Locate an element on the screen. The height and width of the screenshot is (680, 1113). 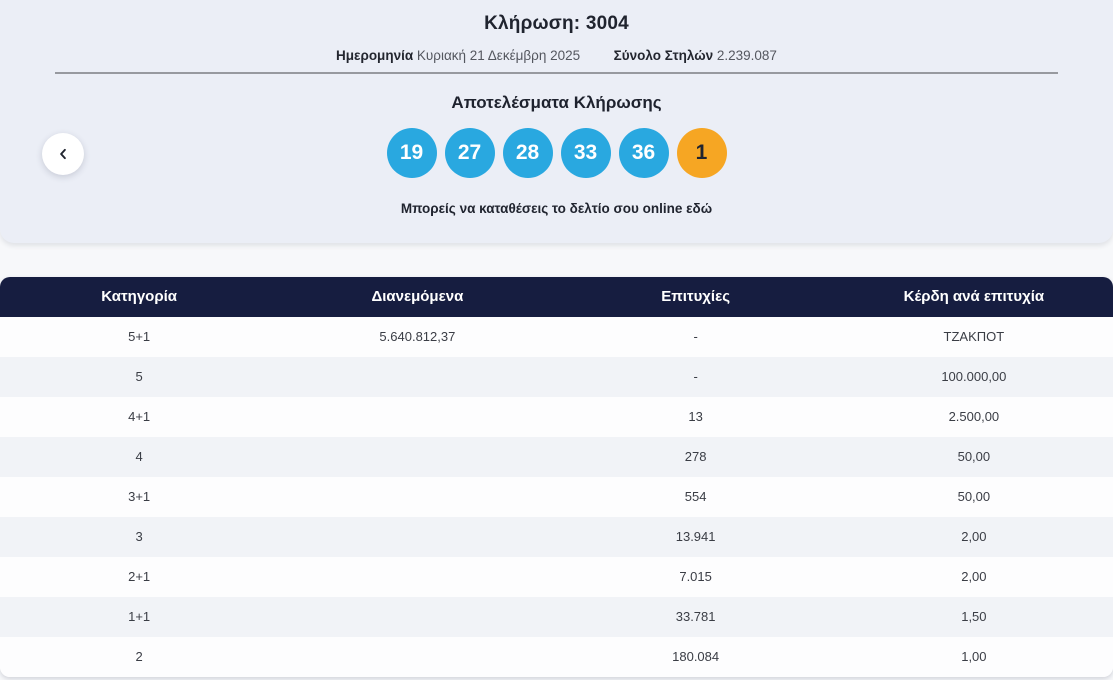
page-title: Κλήρωση: 3004 is located at coordinates (556, 24).